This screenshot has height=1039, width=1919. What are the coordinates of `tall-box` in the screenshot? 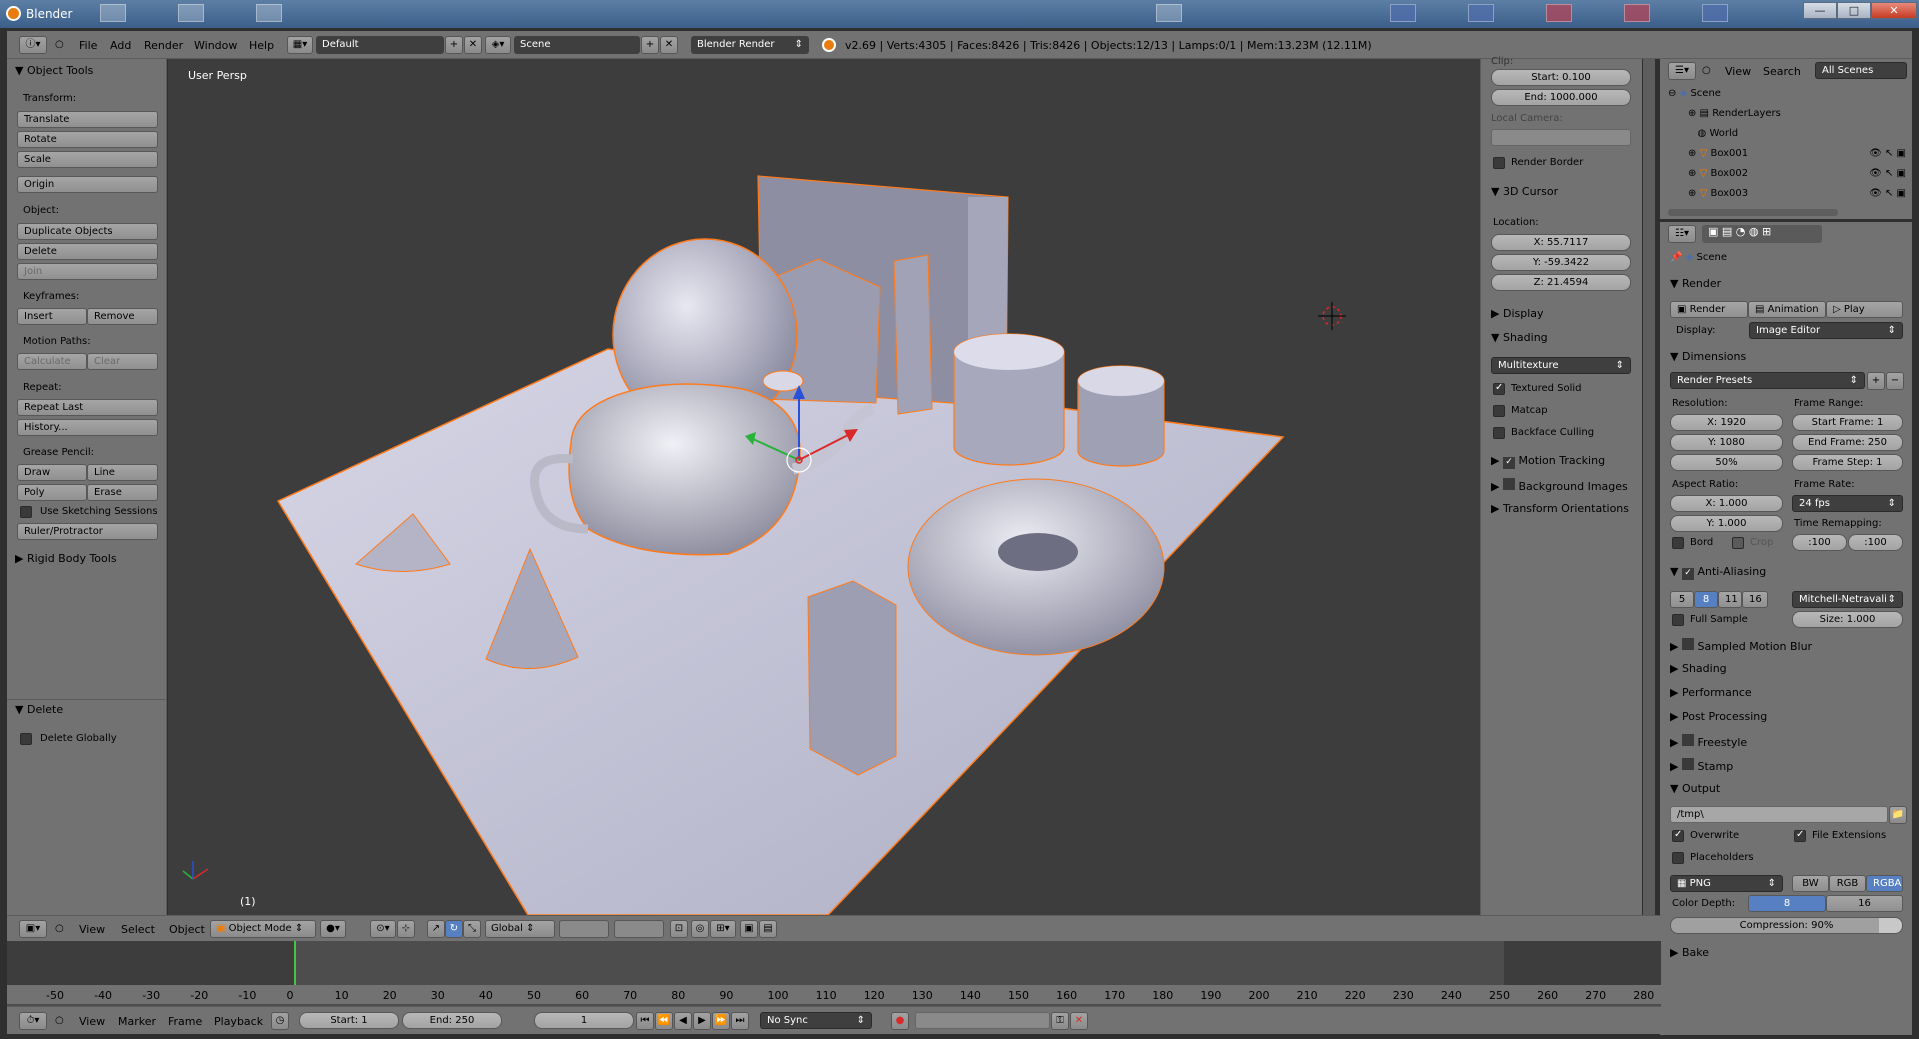 It's located at (913, 334).